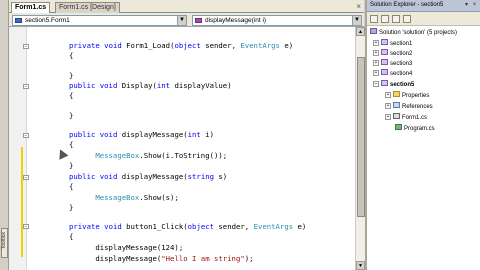  I want to click on scroll-up-icon: ▲, so click(360, 31).